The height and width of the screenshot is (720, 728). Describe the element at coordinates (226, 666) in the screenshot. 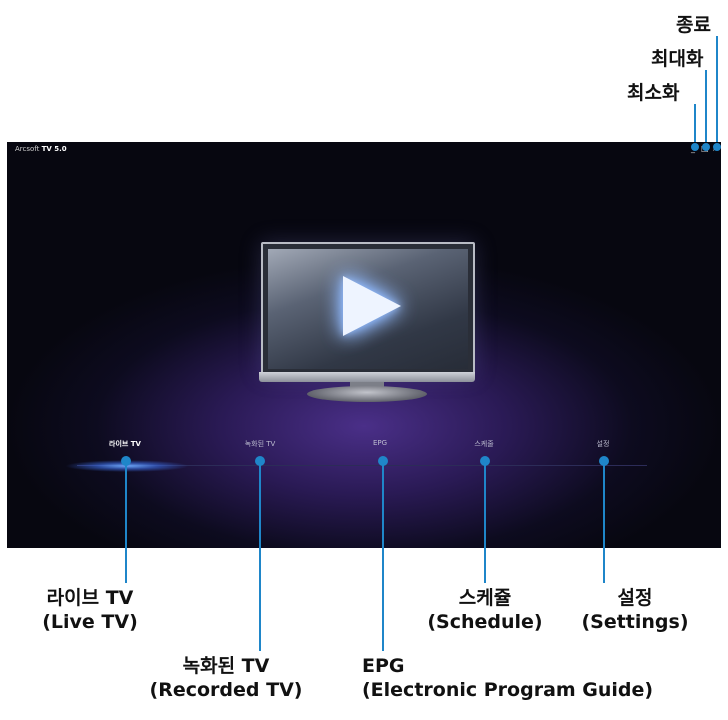

I see `recorded-tv-annotation-ko: 녹화된 TV` at that location.